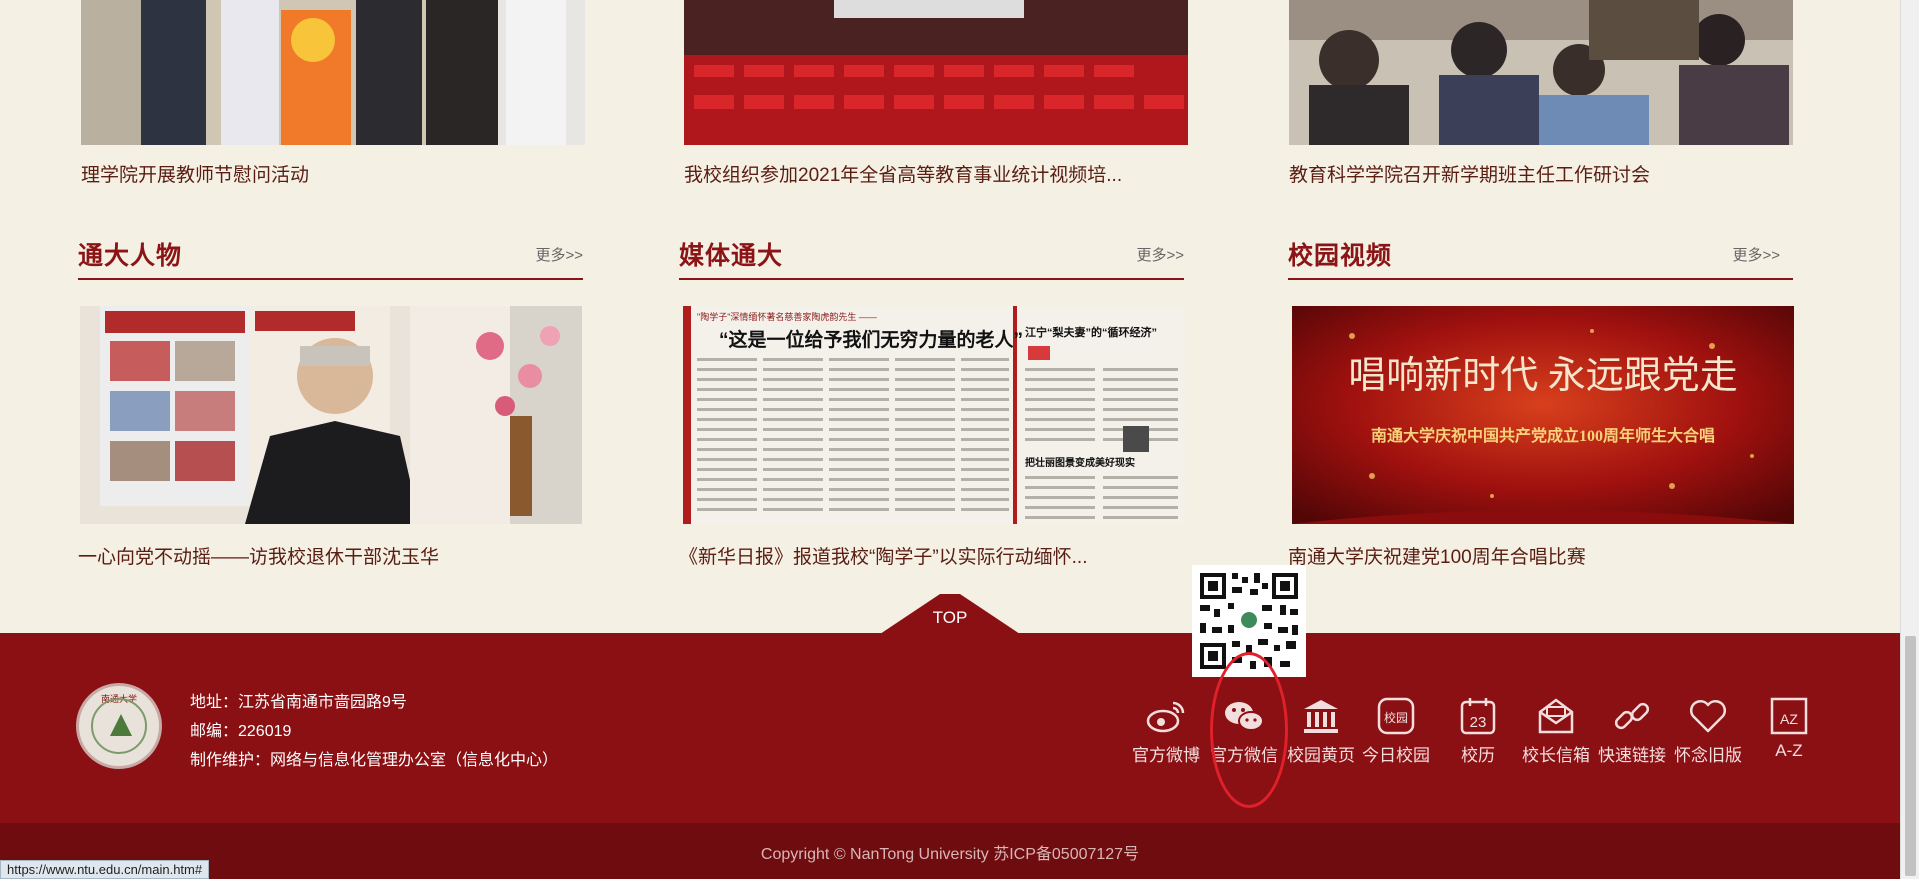 Image resolution: width=1919 pixels, height=879 pixels. I want to click on weibo-icon, so click(1165, 717).